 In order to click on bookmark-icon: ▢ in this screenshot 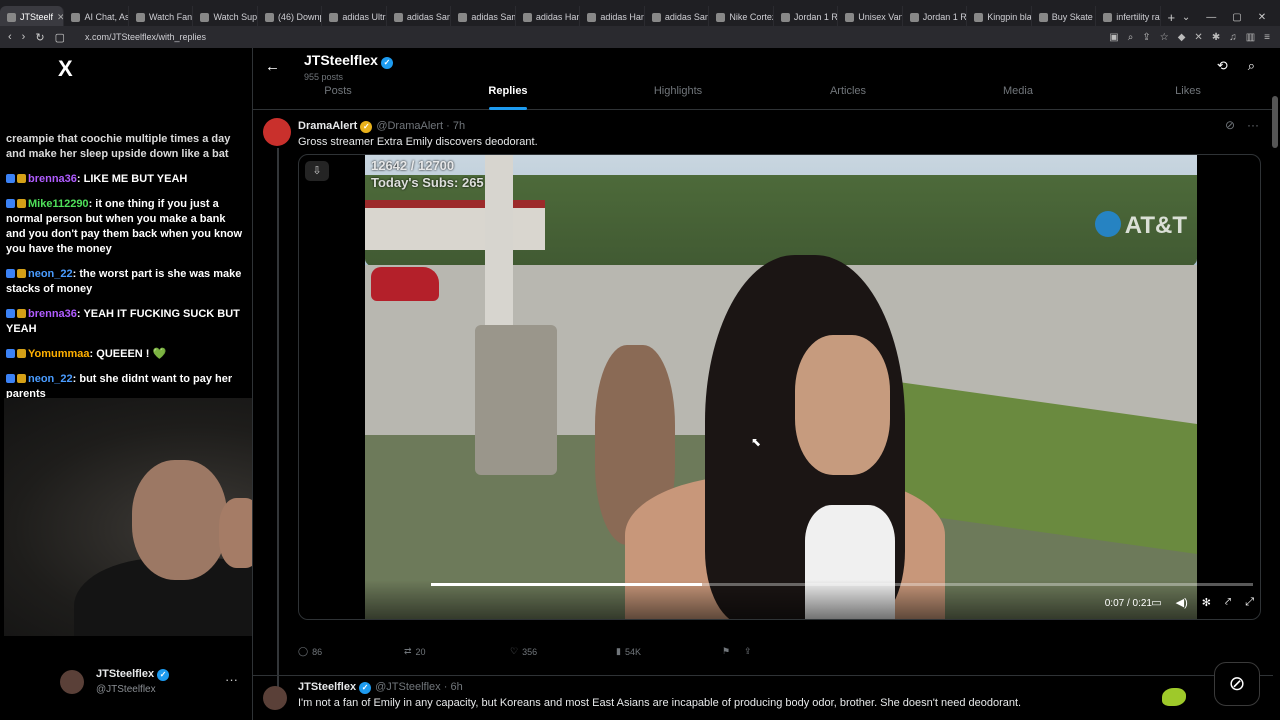, I will do `click(60, 37)`.